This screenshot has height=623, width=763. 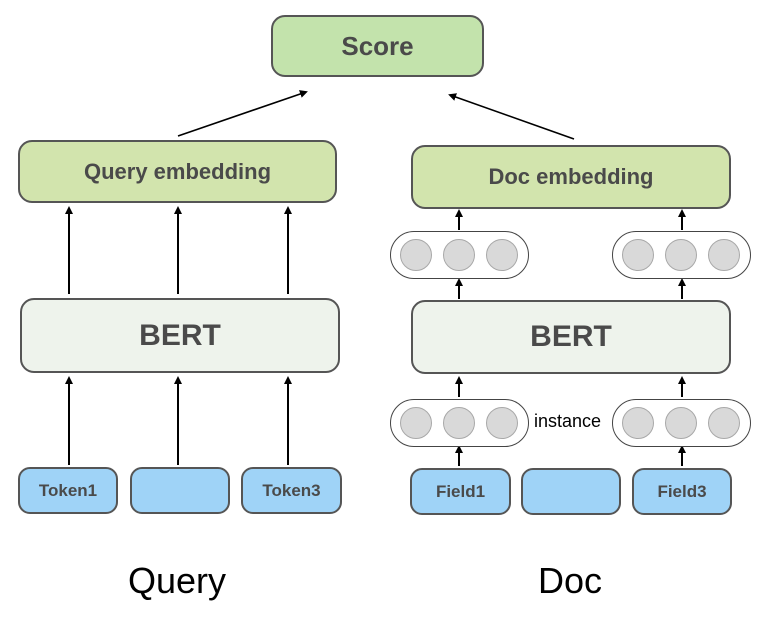 I want to click on arrow-query-to-score, so click(x=242, y=113).